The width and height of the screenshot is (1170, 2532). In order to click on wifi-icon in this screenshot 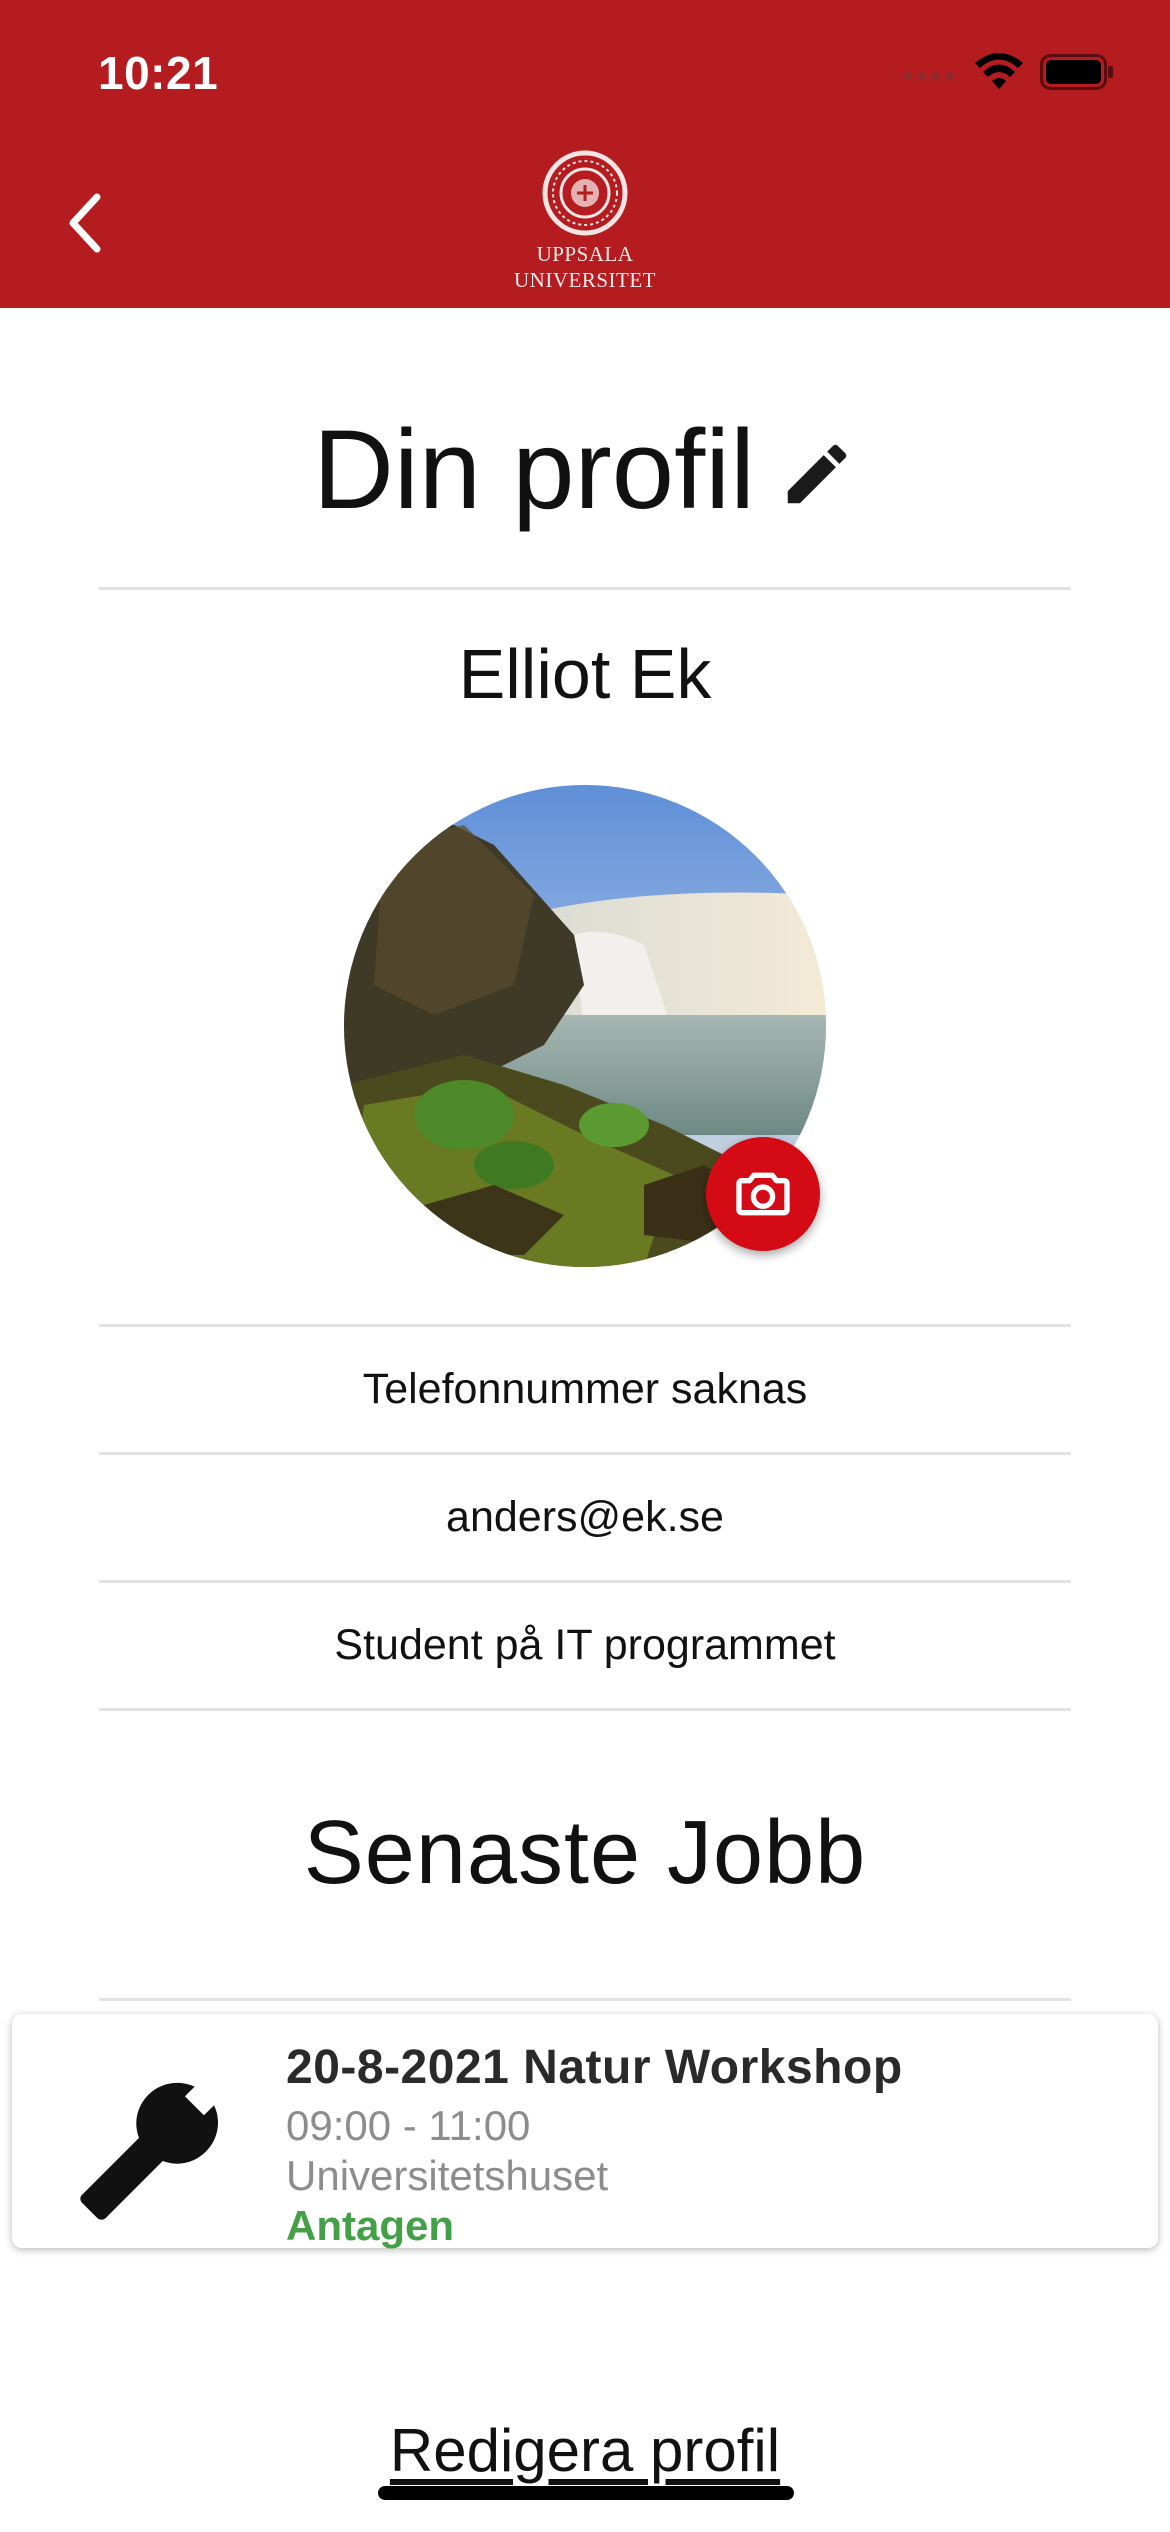, I will do `click(999, 74)`.